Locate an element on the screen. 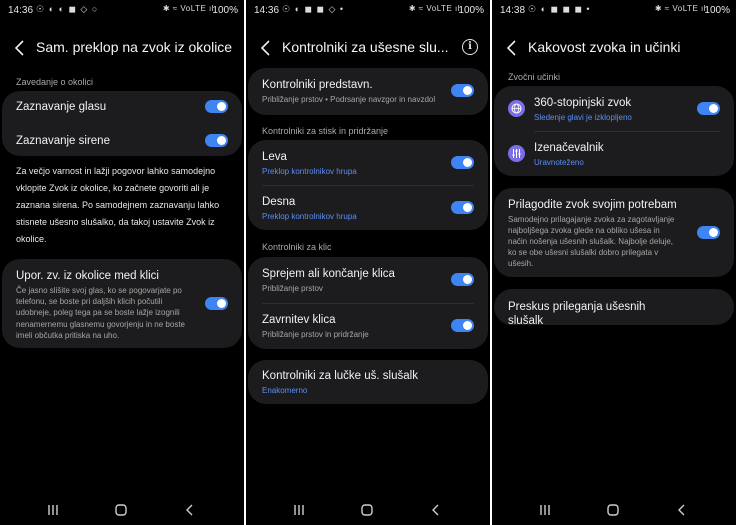 The width and height of the screenshot is (736, 525). 360-audio-label: 360-stopinjski zvok is located at coordinates (583, 103).